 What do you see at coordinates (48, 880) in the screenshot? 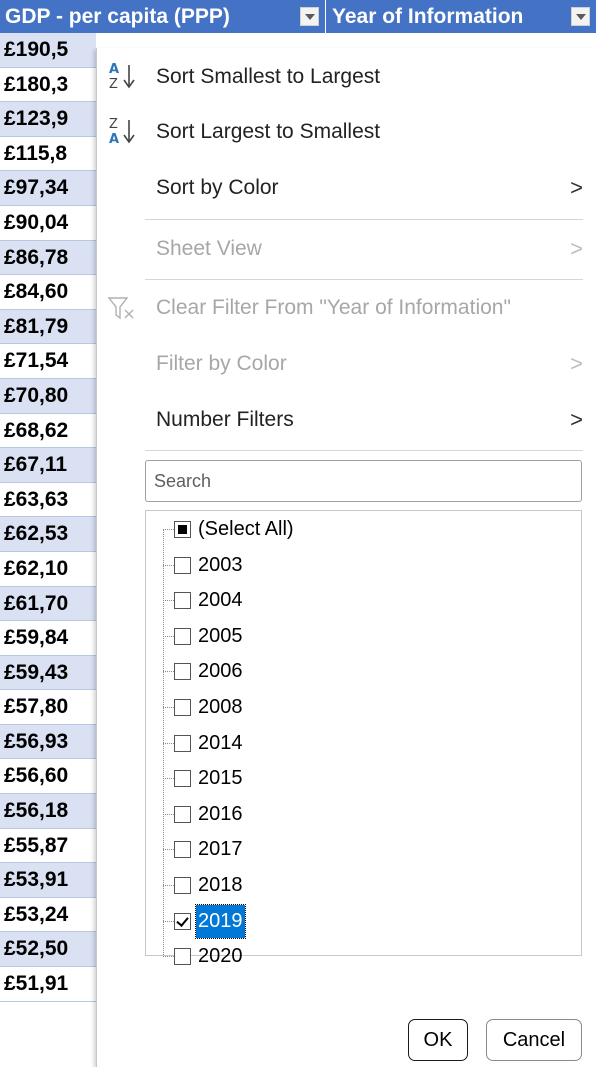
I see `gdp-cell: £53,91` at bounding box center [48, 880].